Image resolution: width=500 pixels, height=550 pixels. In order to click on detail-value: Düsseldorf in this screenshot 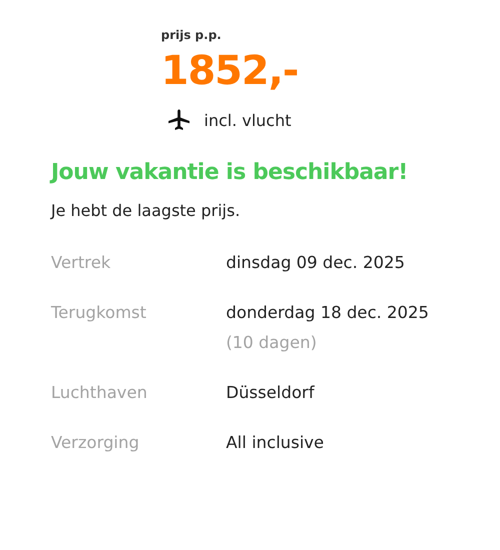, I will do `click(270, 393)`.